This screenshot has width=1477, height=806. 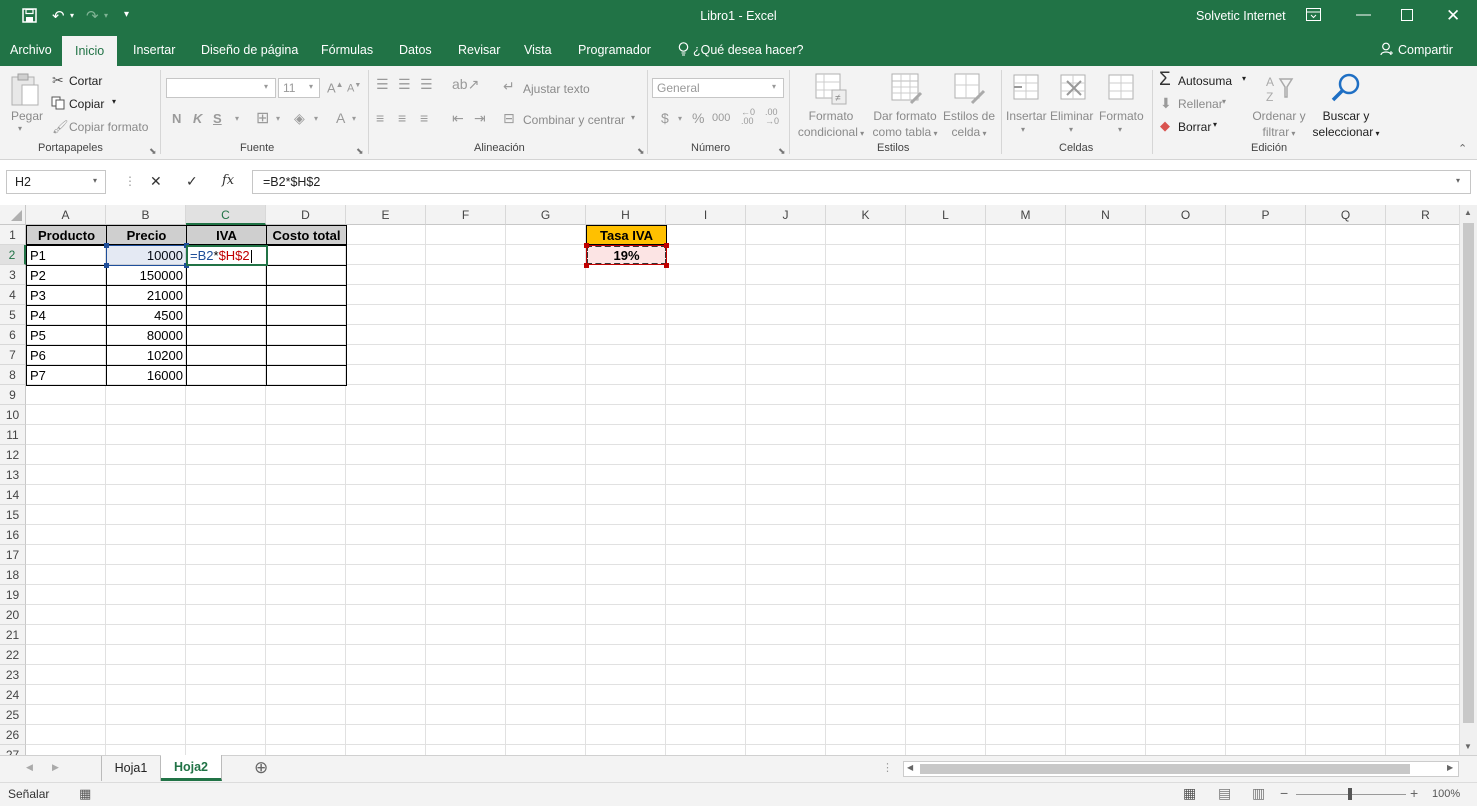 I want to click on clear-button: Borrar, so click(x=1194, y=127).